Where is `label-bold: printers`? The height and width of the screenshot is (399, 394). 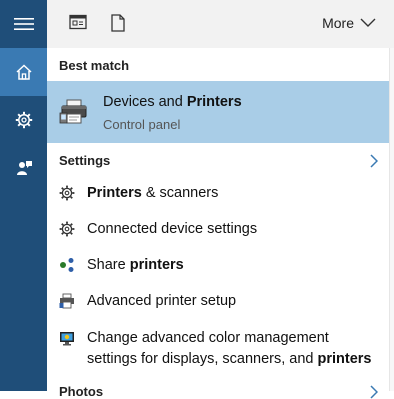 label-bold: printers is located at coordinates (156, 265).